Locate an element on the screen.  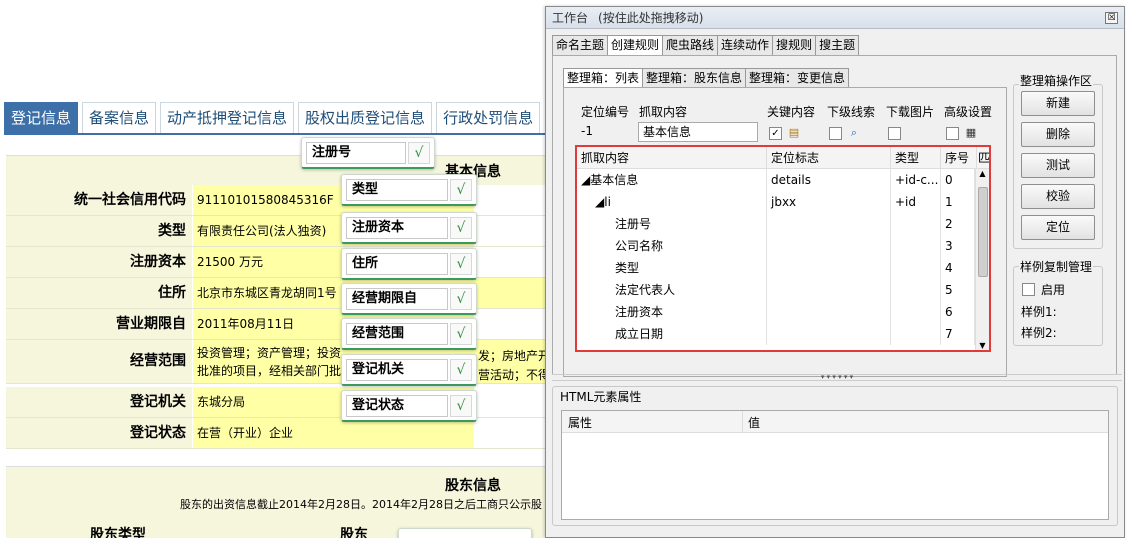
tab-search-rule: 搜规则 is located at coordinates (794, 45).